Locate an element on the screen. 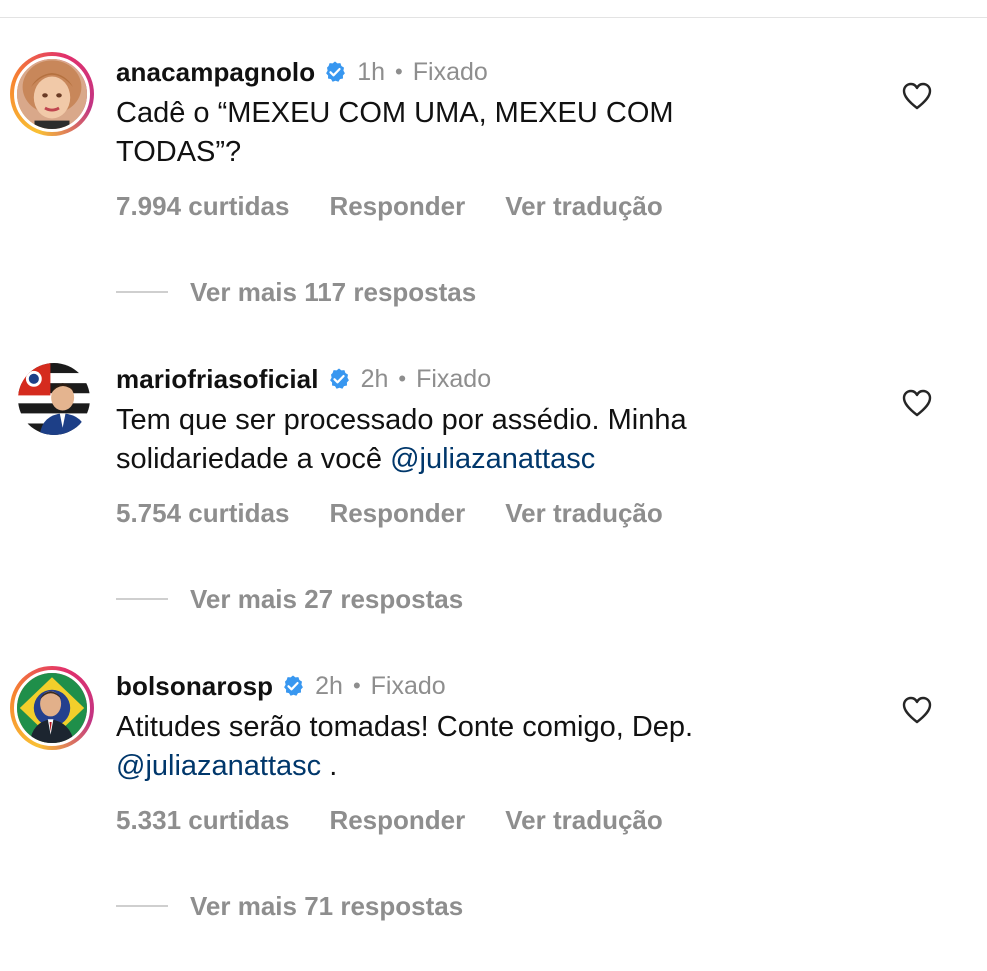  likes-count: 7.994 curtidas is located at coordinates (202, 206).